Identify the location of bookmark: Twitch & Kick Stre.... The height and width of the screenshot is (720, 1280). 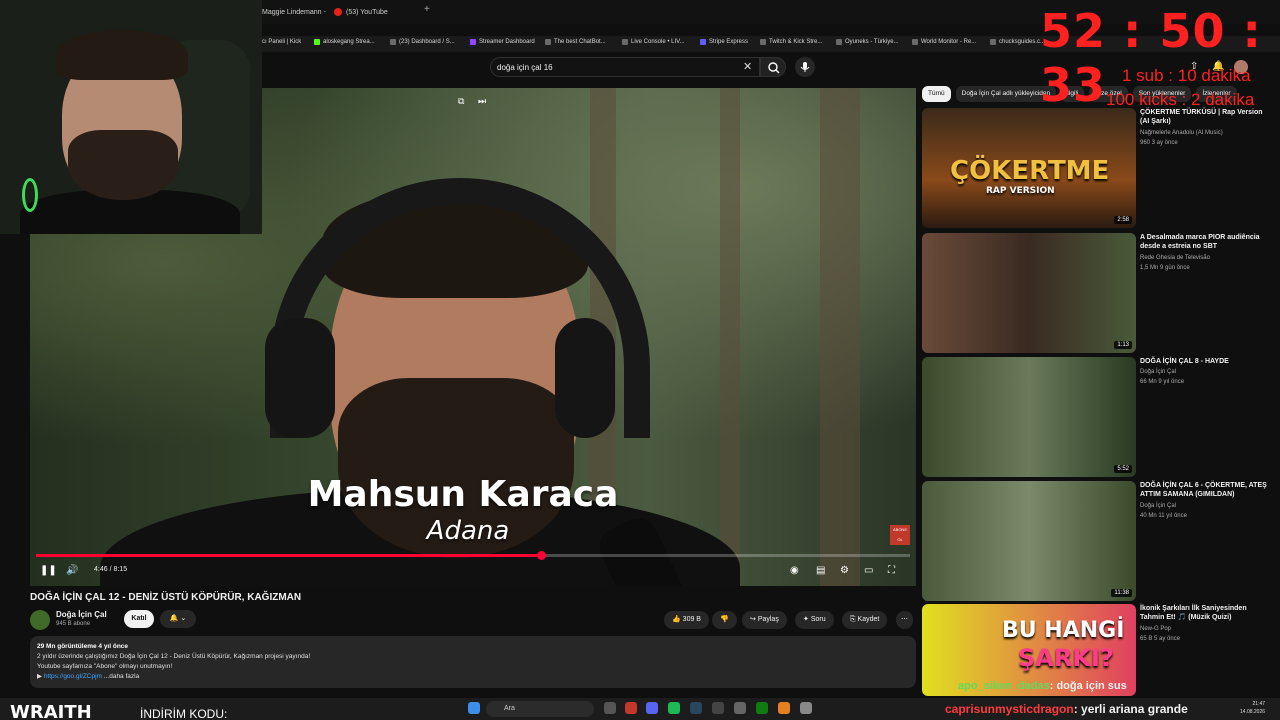
(791, 42).